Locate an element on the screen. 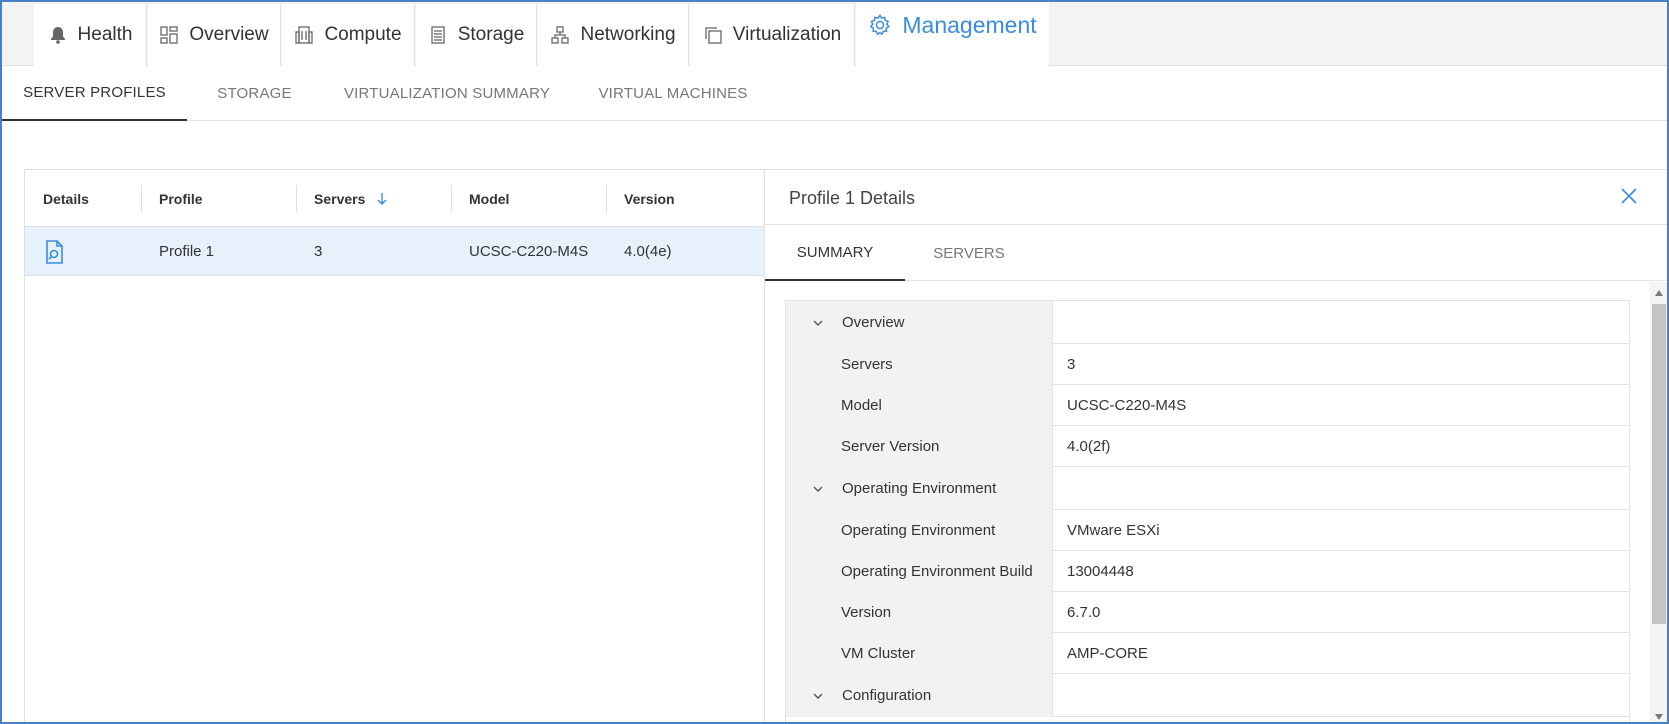 The image size is (1669, 724). tab-management: Management is located at coordinates (952, 34).